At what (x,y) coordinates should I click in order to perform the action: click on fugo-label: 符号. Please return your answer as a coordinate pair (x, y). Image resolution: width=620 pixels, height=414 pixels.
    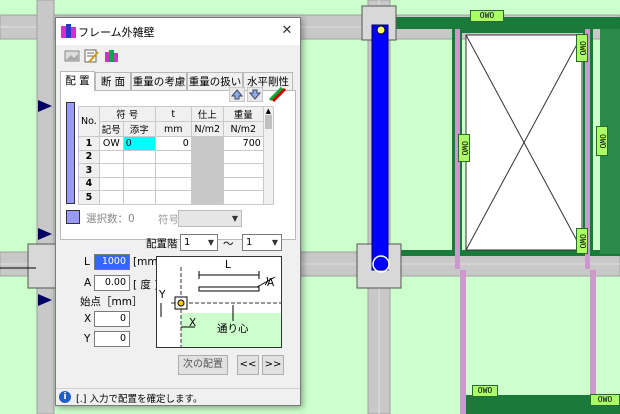
    Looking at the image, I should click on (168, 220).